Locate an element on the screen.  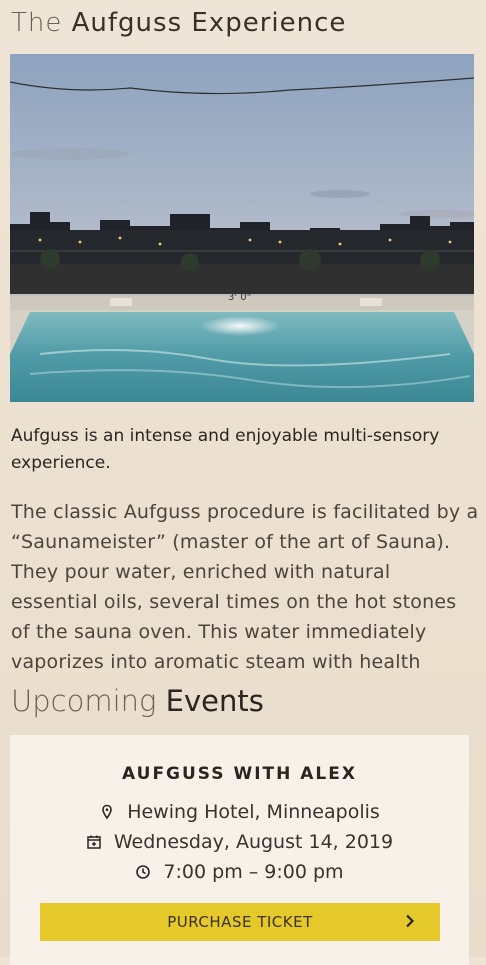
events-title-light: Upcoming is located at coordinates (84, 701).